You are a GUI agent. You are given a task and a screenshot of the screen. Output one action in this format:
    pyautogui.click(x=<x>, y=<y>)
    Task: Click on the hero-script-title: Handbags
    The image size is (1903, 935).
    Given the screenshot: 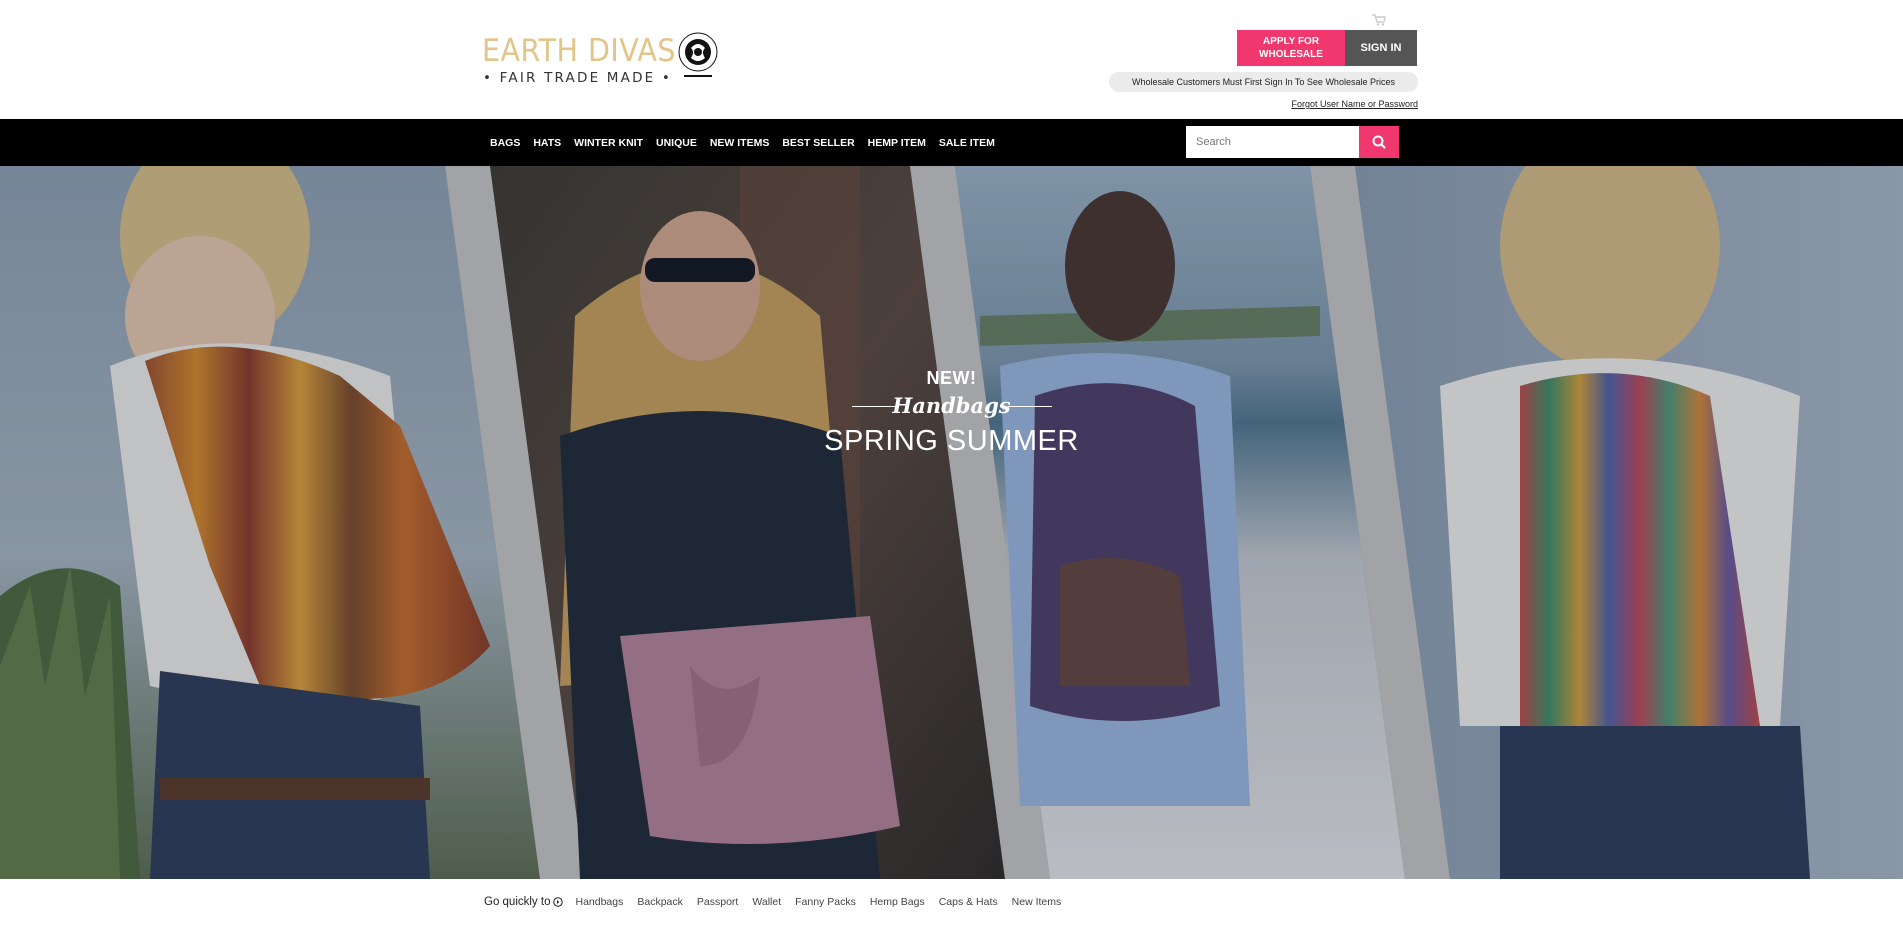 What is the action you would take?
    pyautogui.click(x=951, y=405)
    